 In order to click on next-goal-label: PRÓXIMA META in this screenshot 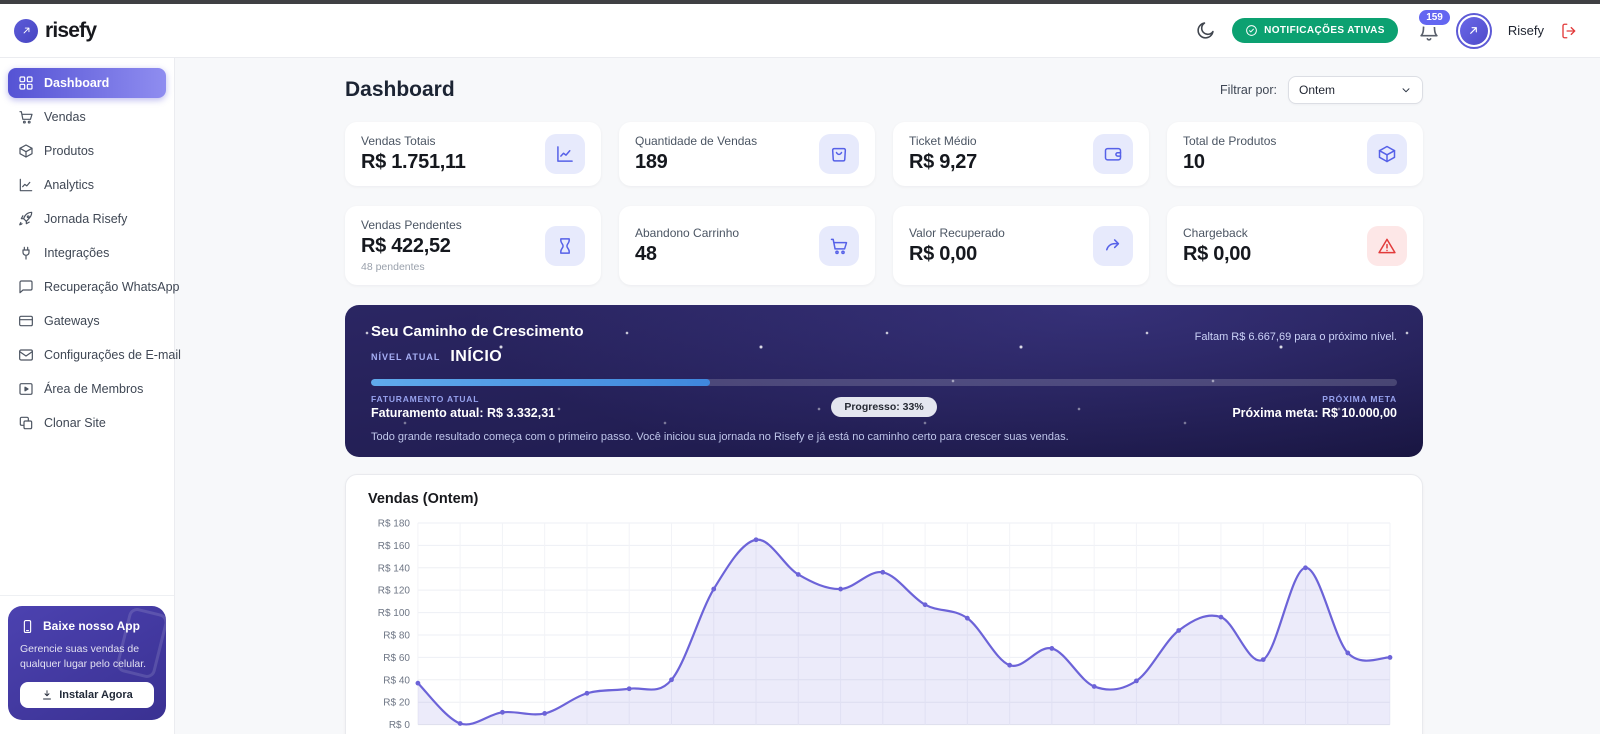, I will do `click(1359, 399)`.